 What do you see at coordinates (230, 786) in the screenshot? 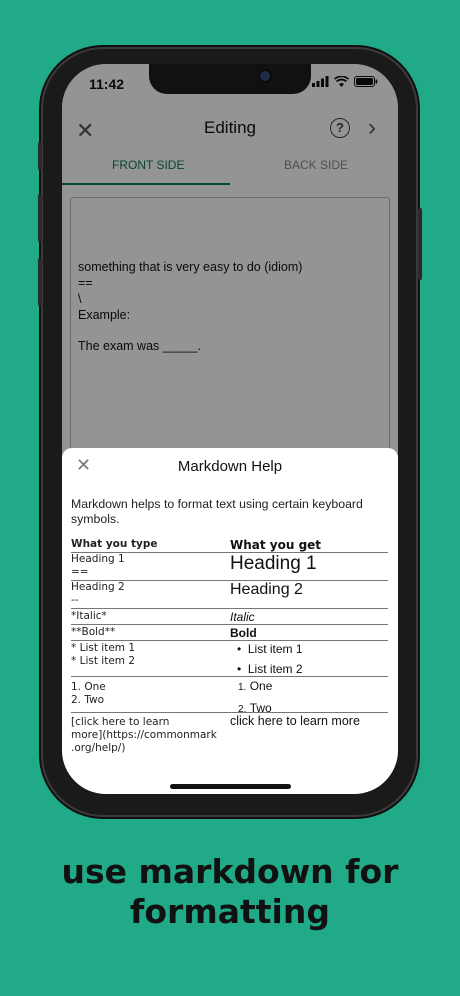
I see `home-indicator` at bounding box center [230, 786].